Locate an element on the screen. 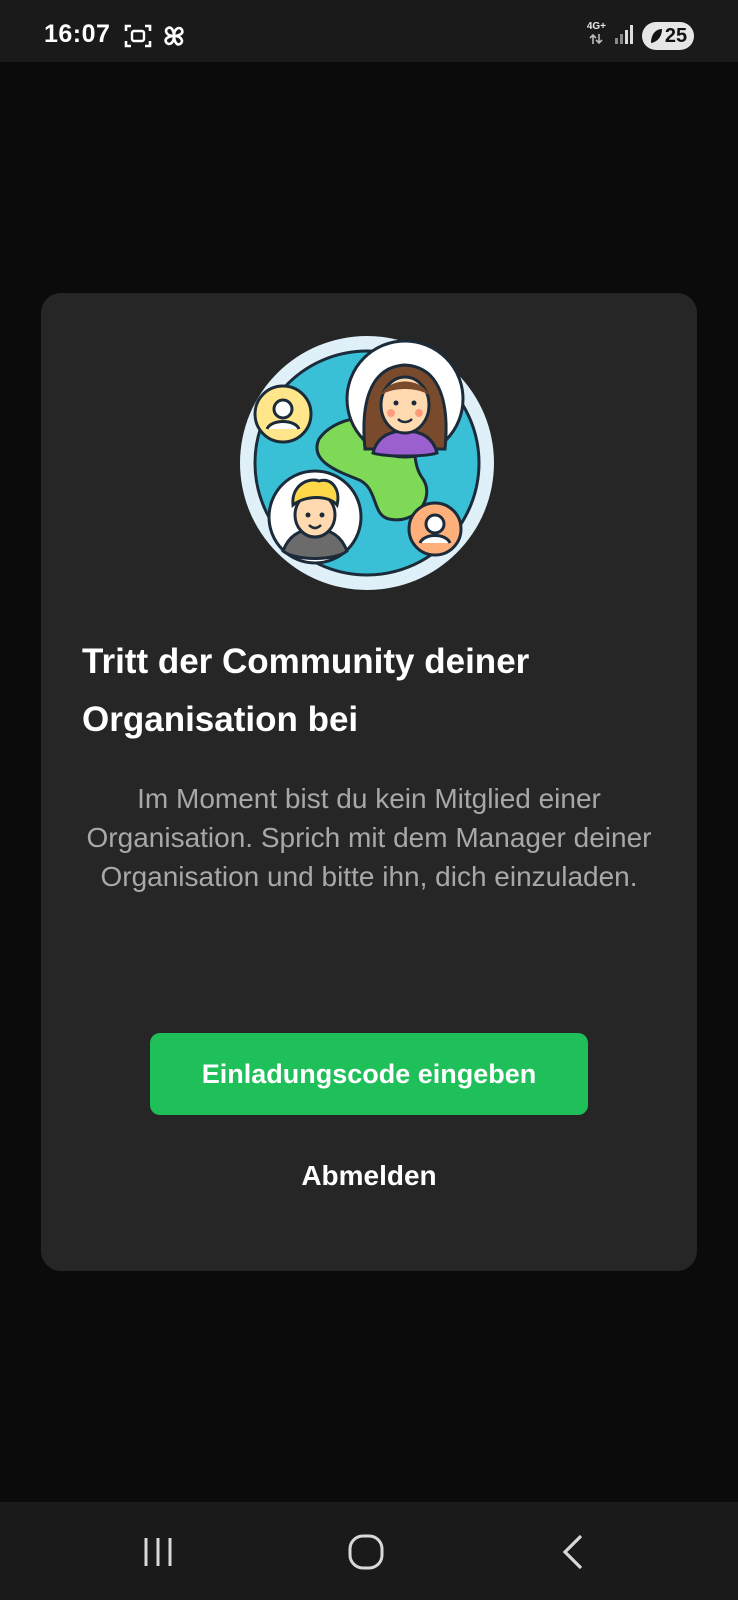 Image resolution: width=738 pixels, height=1600 pixels. battery-leaf-icon is located at coordinates (656, 36).